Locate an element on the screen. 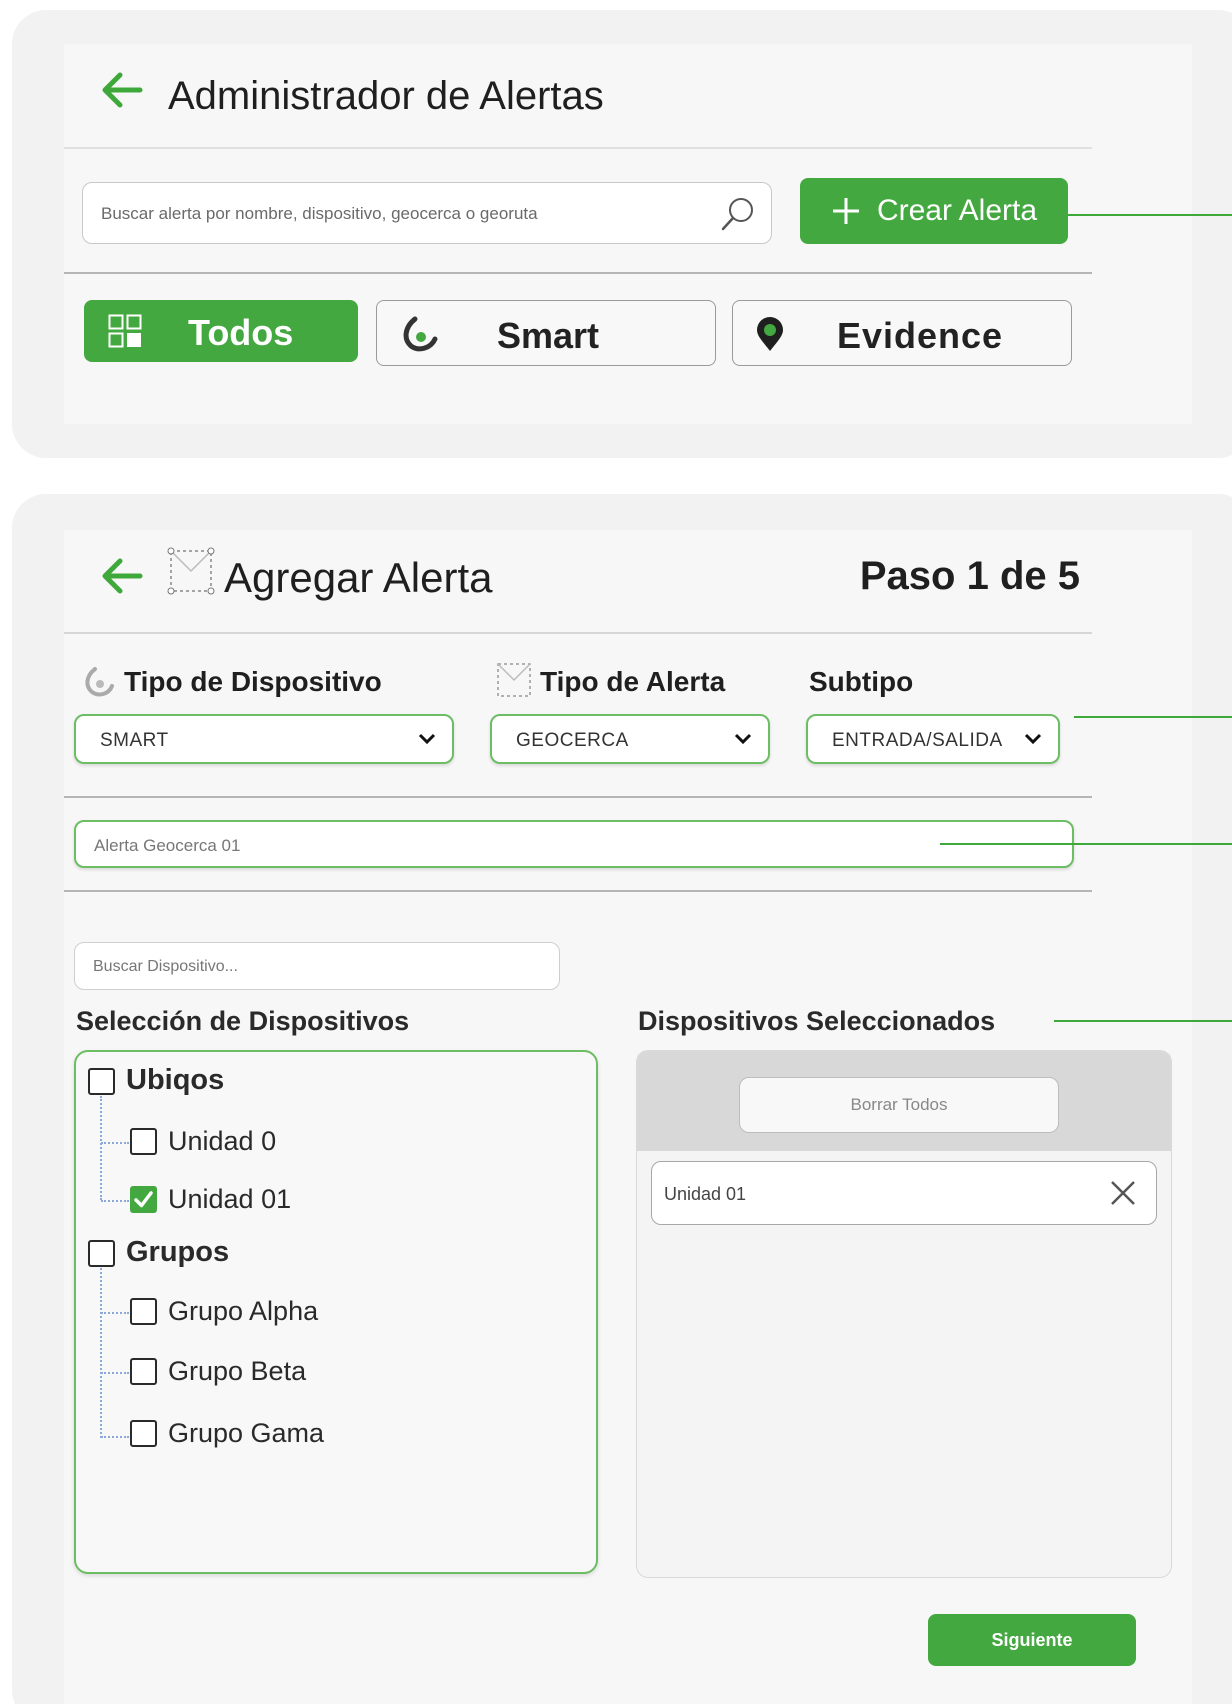 This screenshot has width=1232, height=1704. wizard-title: Agregar Alerta is located at coordinates (358, 577).